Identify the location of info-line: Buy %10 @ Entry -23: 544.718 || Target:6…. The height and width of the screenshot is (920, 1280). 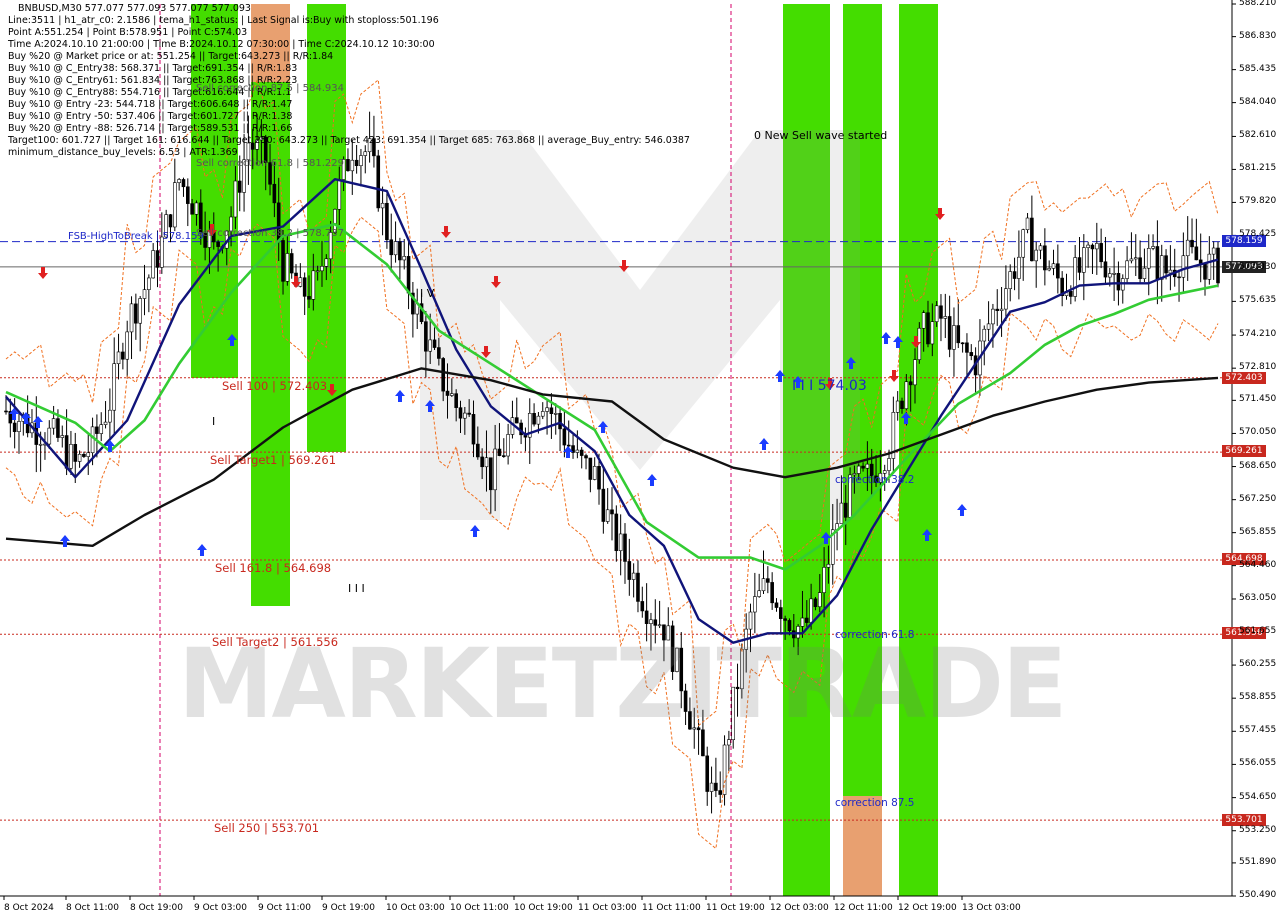
(150, 104).